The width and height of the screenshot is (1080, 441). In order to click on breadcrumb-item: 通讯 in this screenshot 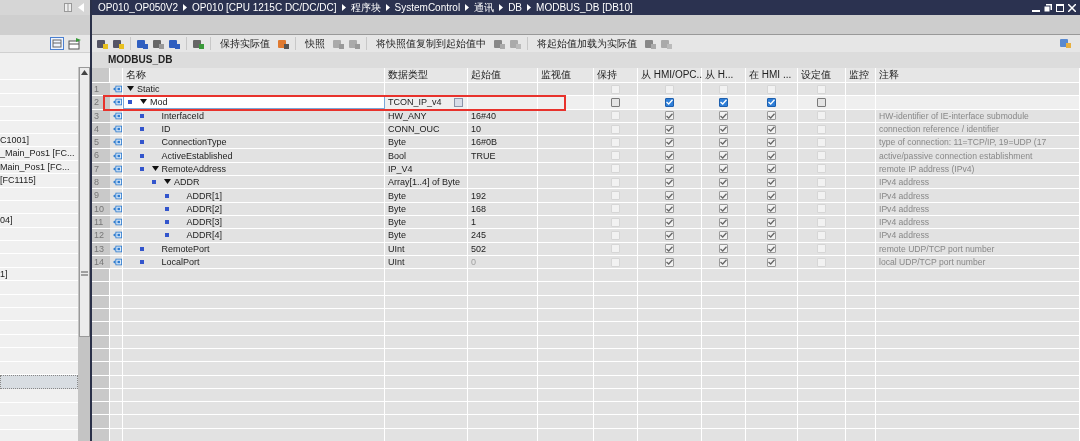, I will do `click(484, 7)`.